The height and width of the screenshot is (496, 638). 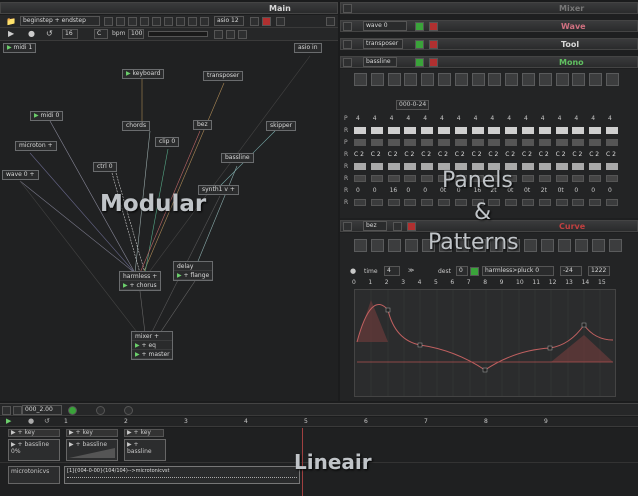 What do you see at coordinates (204, 21) in the screenshot?
I see `sync-button` at bounding box center [204, 21].